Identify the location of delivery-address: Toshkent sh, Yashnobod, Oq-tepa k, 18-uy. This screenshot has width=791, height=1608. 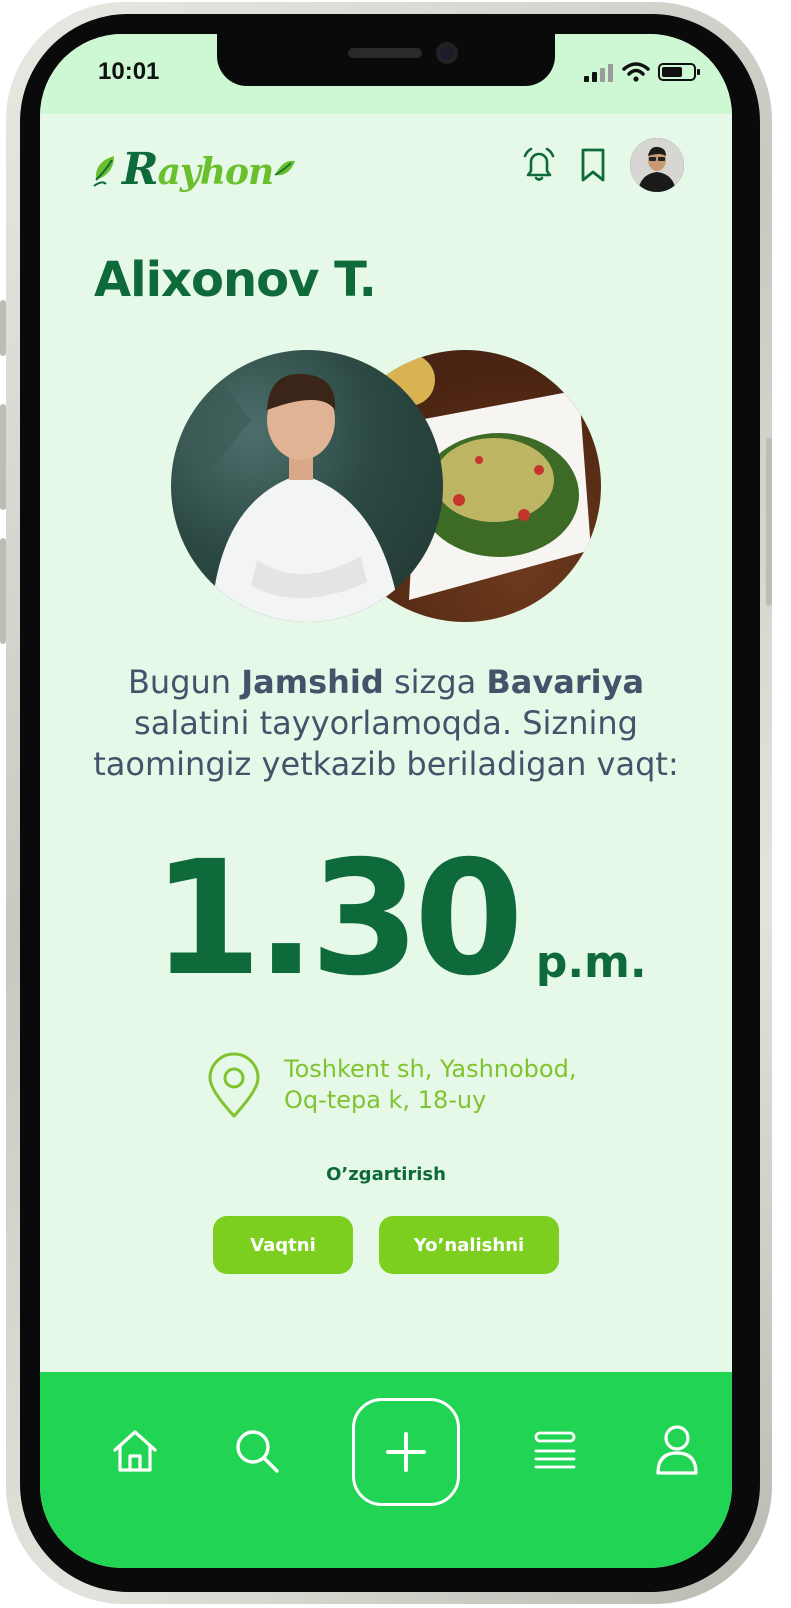
(391, 1086).